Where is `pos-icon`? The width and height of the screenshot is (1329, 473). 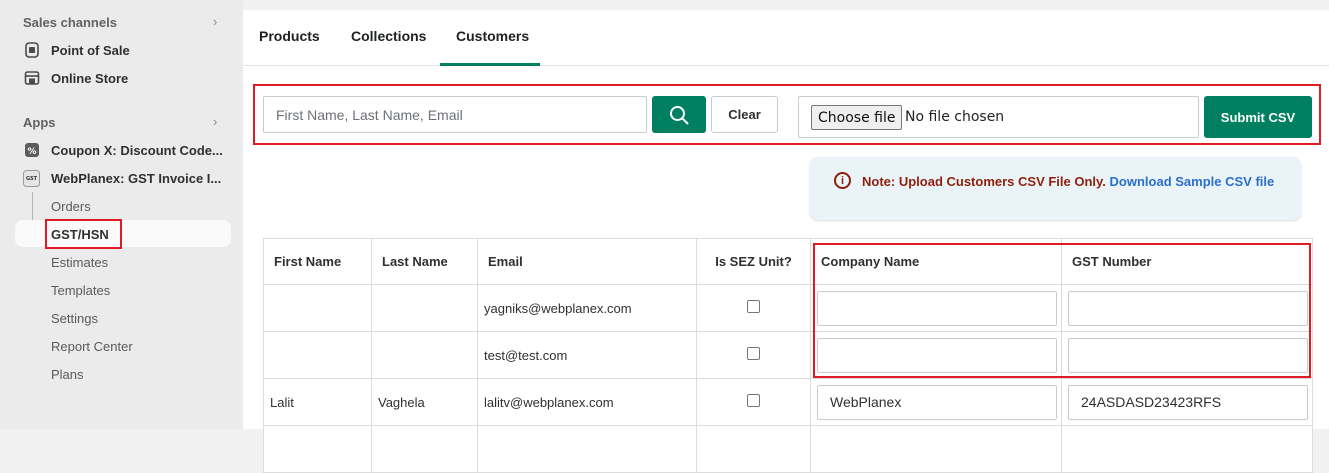
pos-icon is located at coordinates (31, 50).